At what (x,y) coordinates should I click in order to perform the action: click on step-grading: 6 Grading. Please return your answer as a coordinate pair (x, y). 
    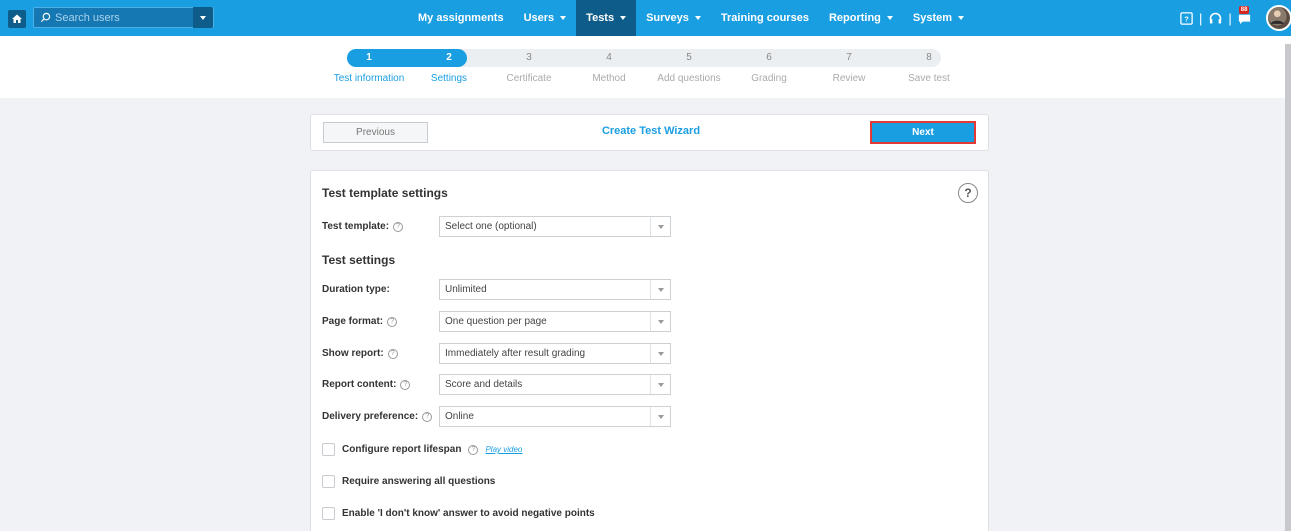
    Looking at the image, I should click on (769, 66).